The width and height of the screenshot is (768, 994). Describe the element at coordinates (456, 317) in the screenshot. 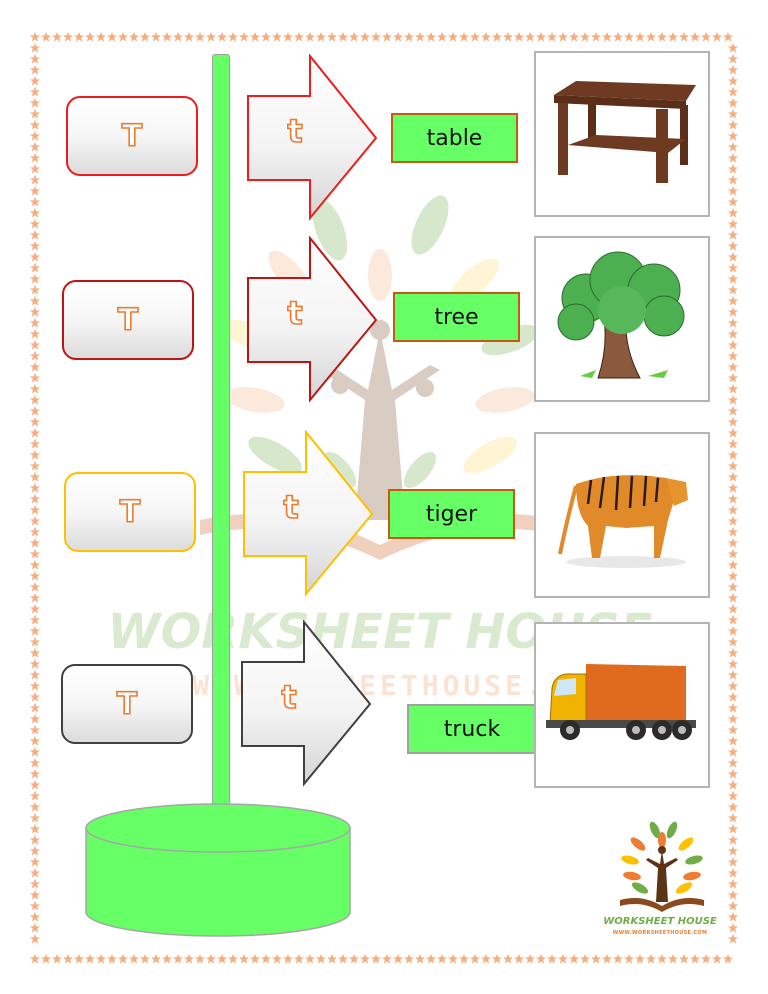

I see `word-label-tree: tree` at that location.